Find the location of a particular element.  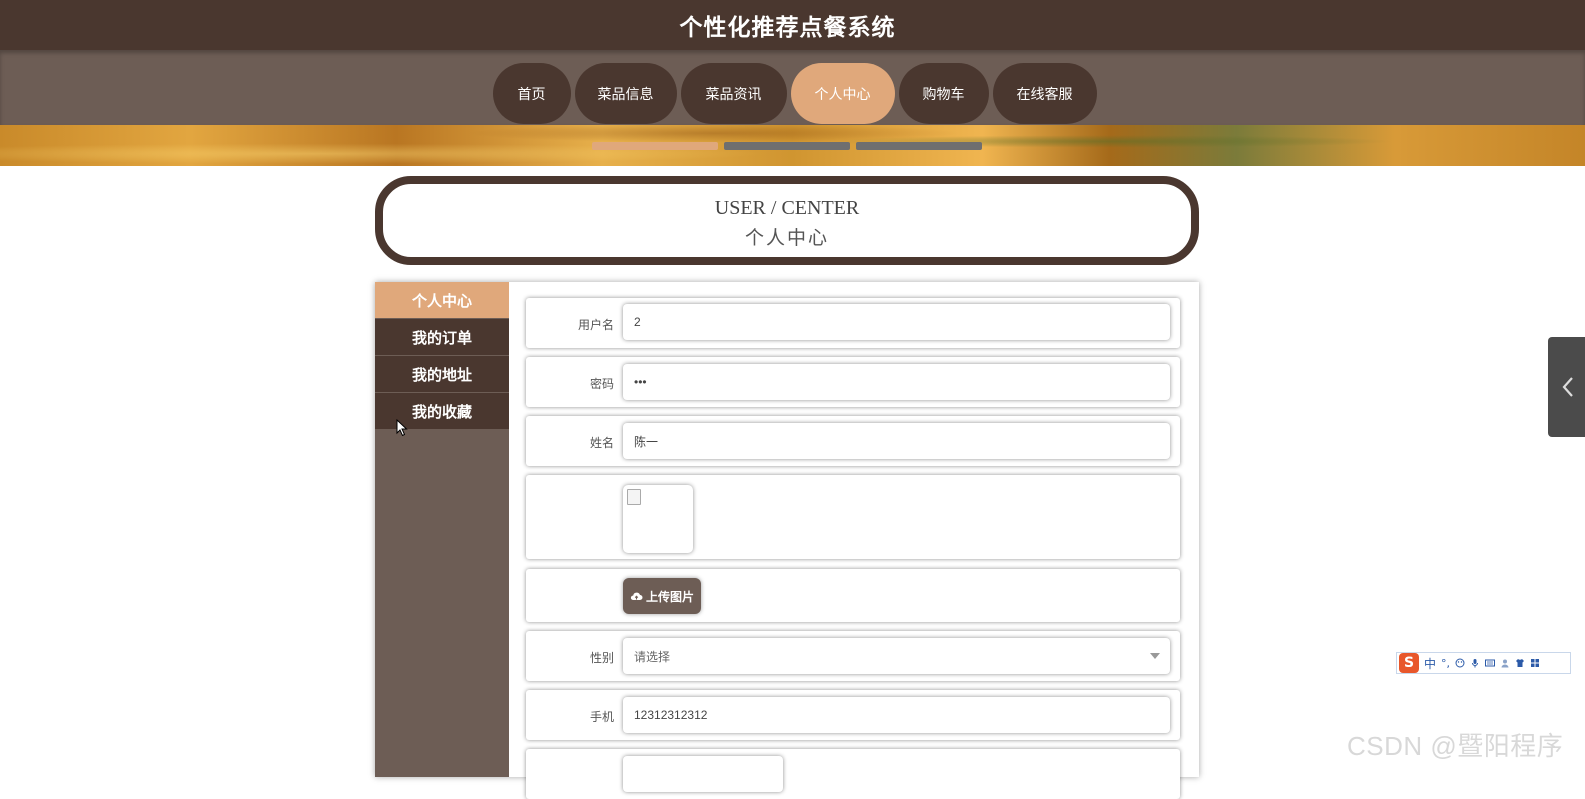

form-row-gender: 性别 请选择 is located at coordinates (853, 656).